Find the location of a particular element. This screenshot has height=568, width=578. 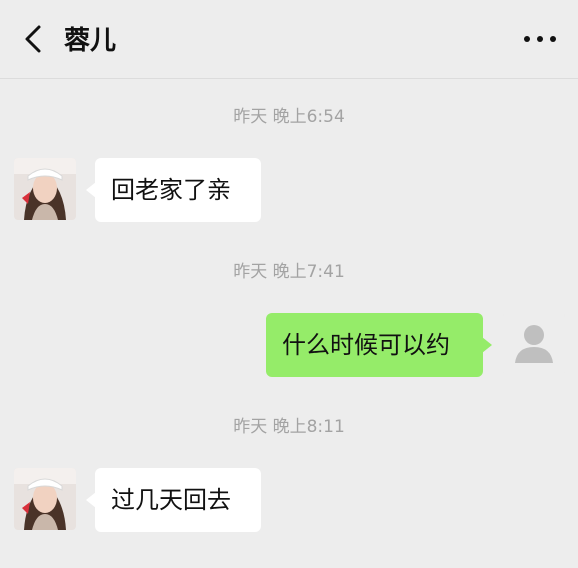

timestamp: 昨天 晚上7:41 is located at coordinates (289, 272).